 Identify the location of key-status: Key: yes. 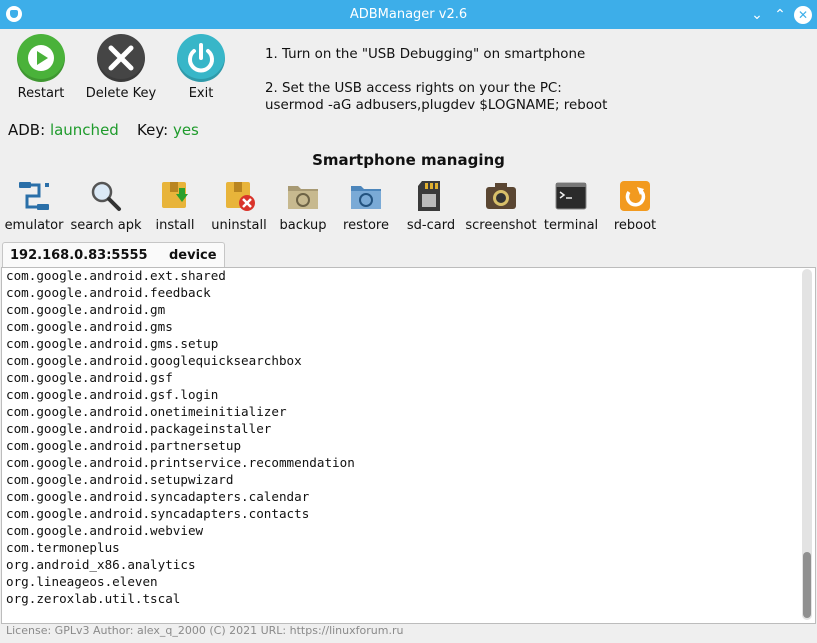
(168, 130).